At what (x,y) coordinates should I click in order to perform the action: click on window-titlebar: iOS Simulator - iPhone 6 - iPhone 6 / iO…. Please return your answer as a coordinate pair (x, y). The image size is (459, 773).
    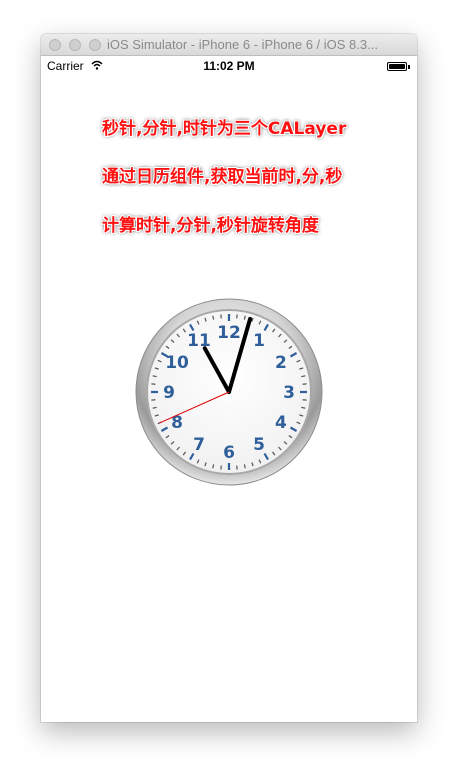
    Looking at the image, I should click on (229, 45).